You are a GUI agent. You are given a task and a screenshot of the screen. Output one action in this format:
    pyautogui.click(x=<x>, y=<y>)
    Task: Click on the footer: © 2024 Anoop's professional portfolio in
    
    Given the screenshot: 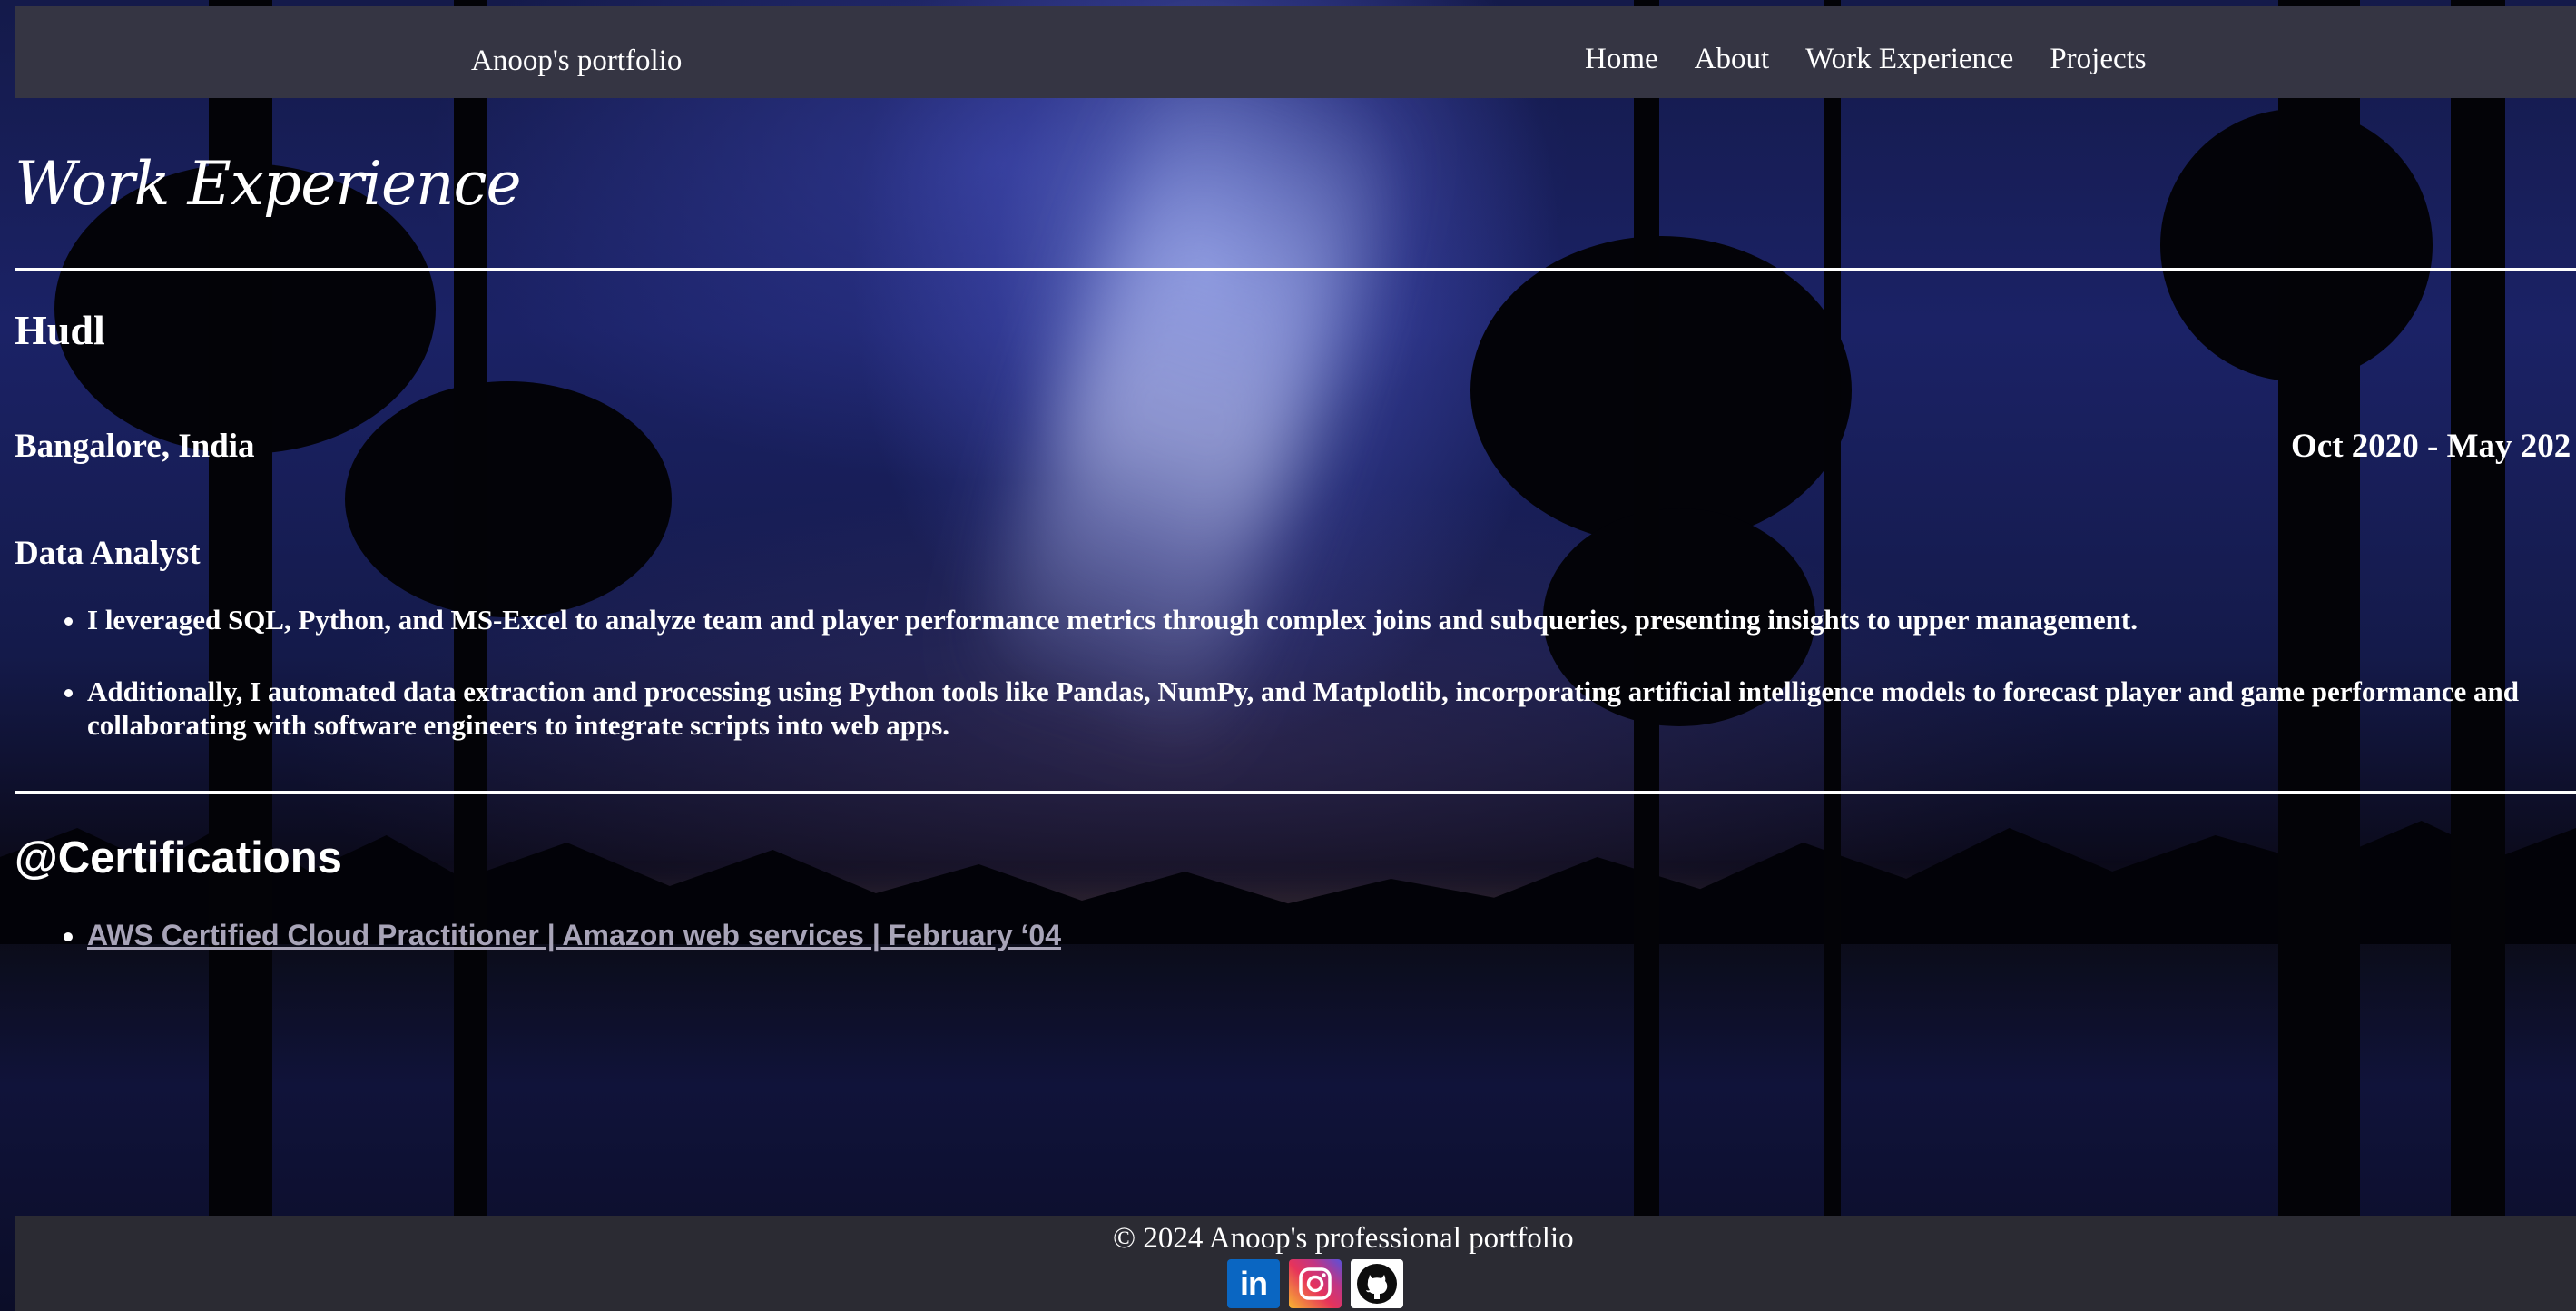 What is the action you would take?
    pyautogui.click(x=1295, y=1263)
    